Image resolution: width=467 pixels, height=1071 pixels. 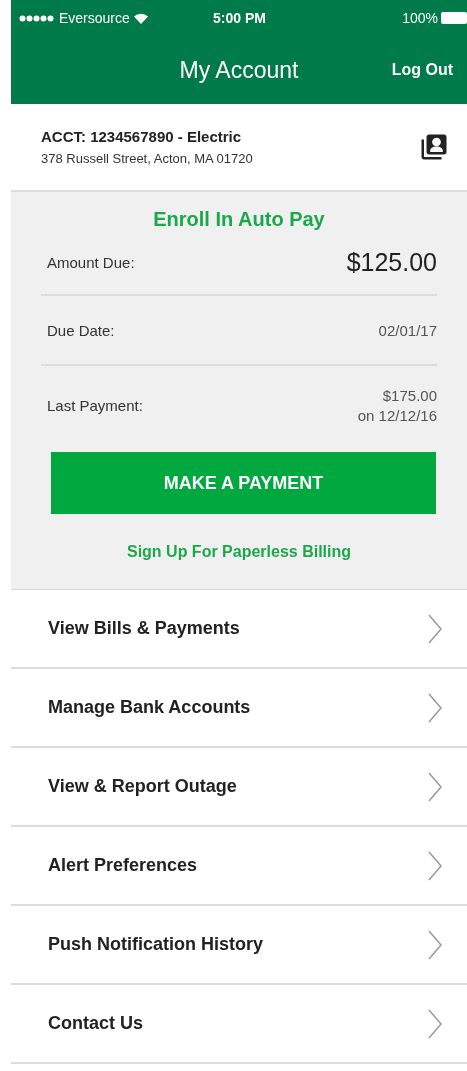 I want to click on page-title: My Account, so click(x=239, y=70).